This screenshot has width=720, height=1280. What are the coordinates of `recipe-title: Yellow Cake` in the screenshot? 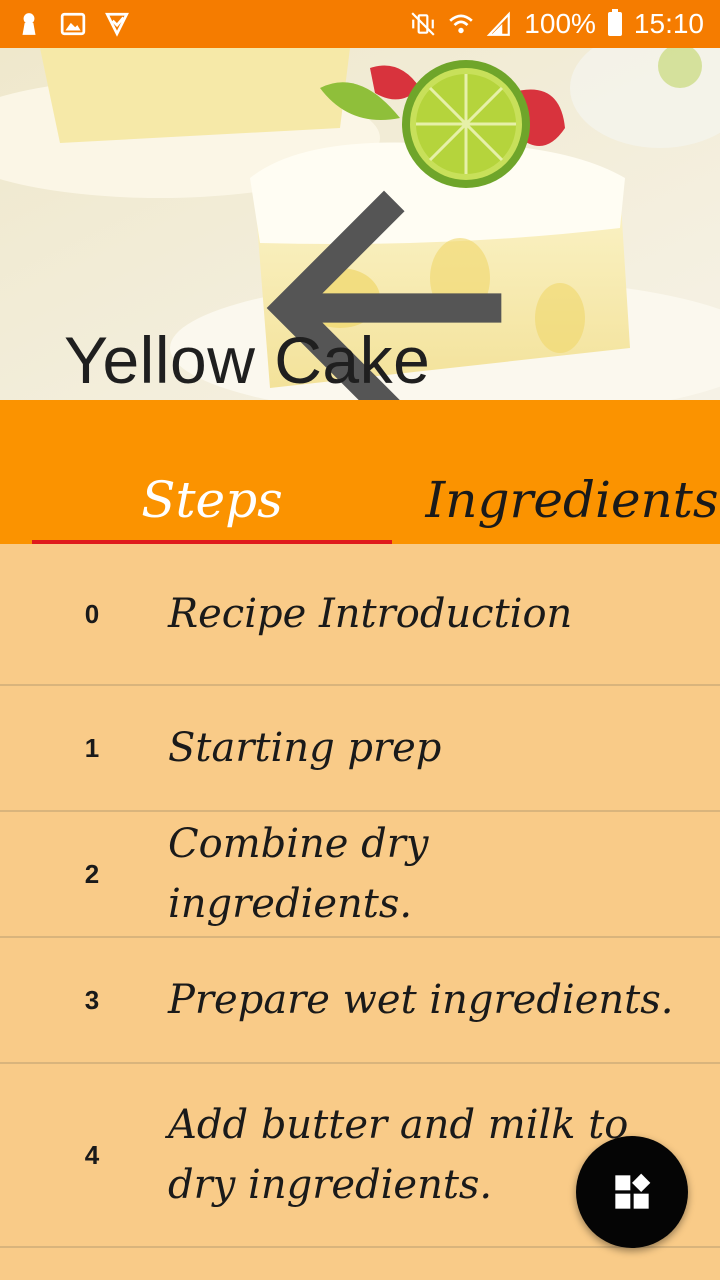 It's located at (247, 360).